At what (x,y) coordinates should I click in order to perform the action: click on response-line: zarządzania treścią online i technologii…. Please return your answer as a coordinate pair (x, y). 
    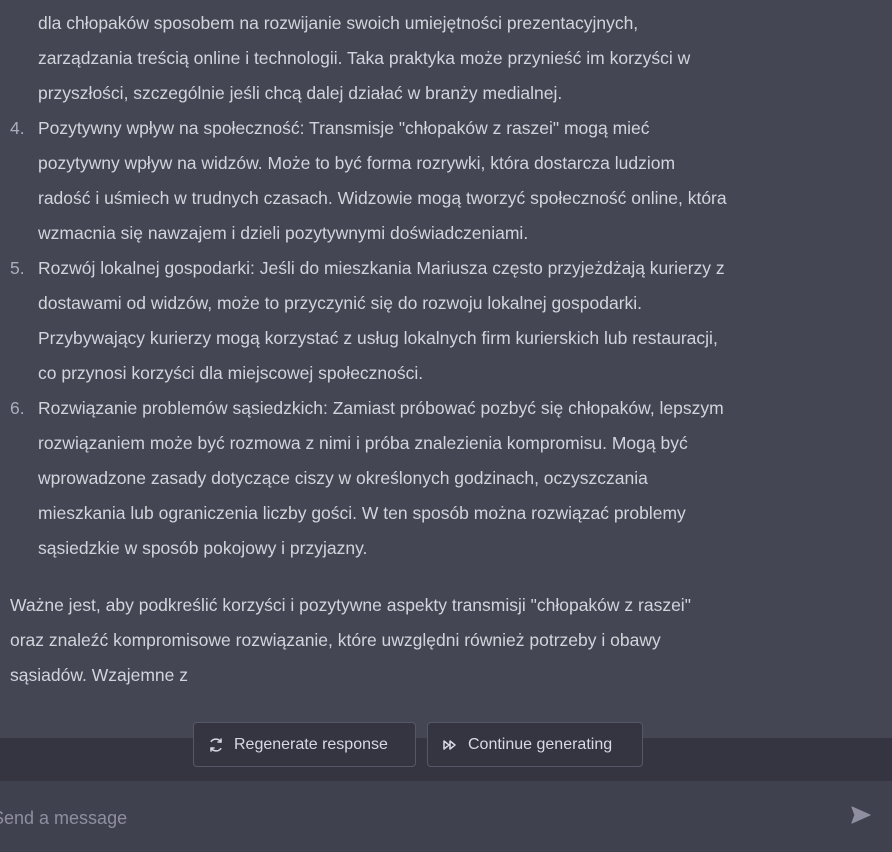
    Looking at the image, I should click on (364, 58).